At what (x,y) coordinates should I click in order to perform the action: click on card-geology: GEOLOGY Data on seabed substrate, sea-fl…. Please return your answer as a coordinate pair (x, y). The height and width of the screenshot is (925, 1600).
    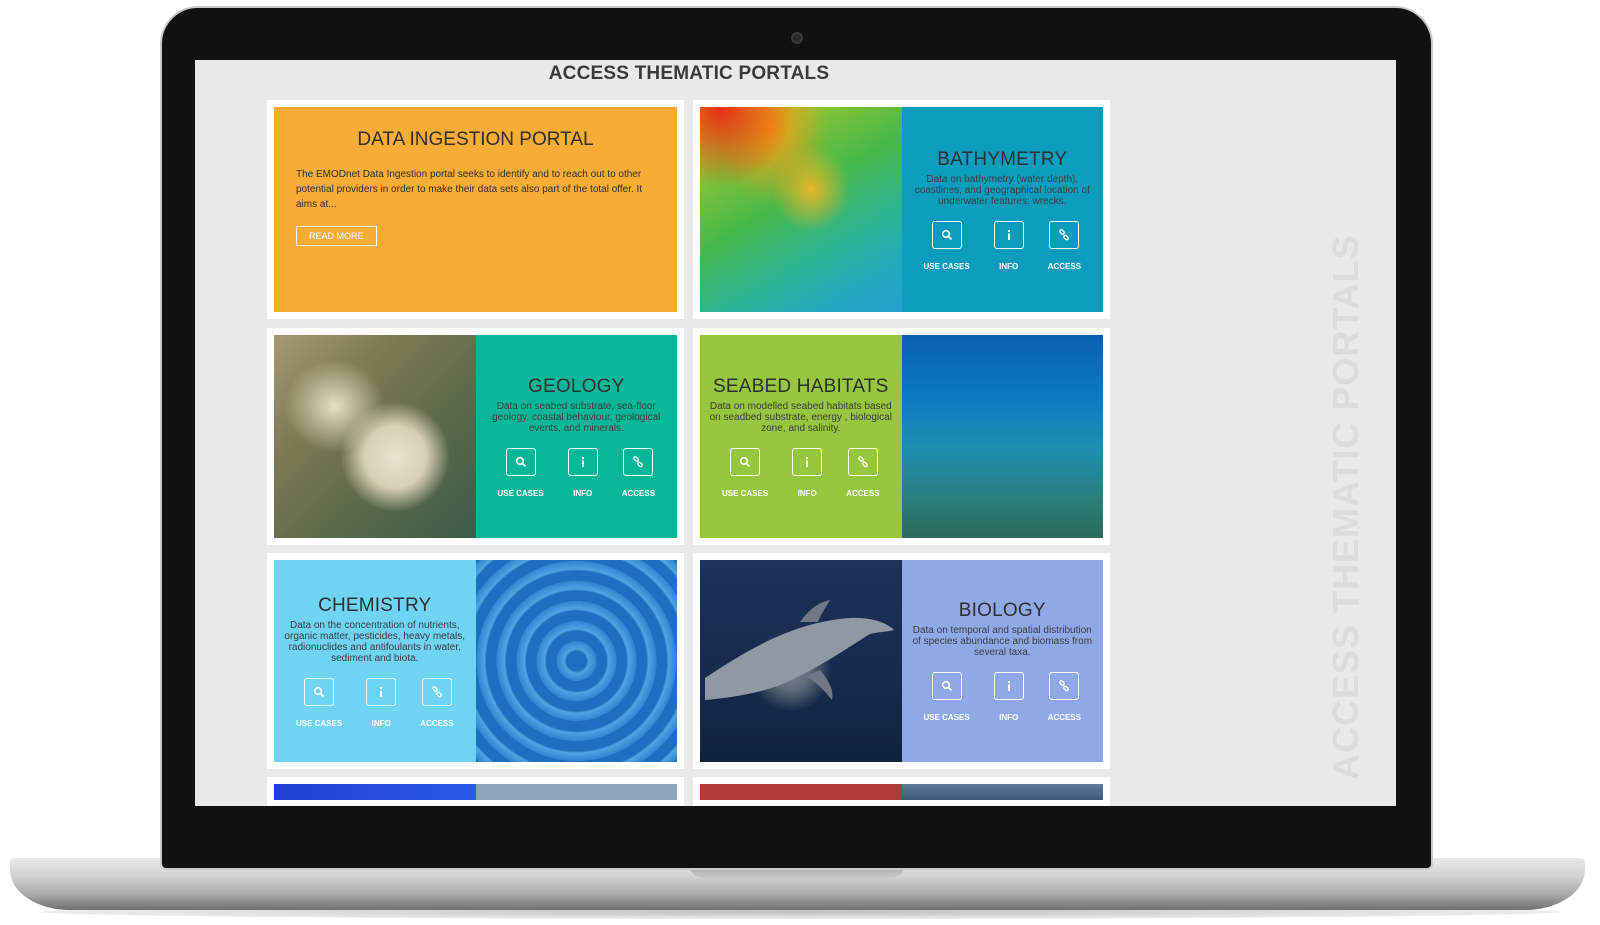
    Looking at the image, I should click on (475, 436).